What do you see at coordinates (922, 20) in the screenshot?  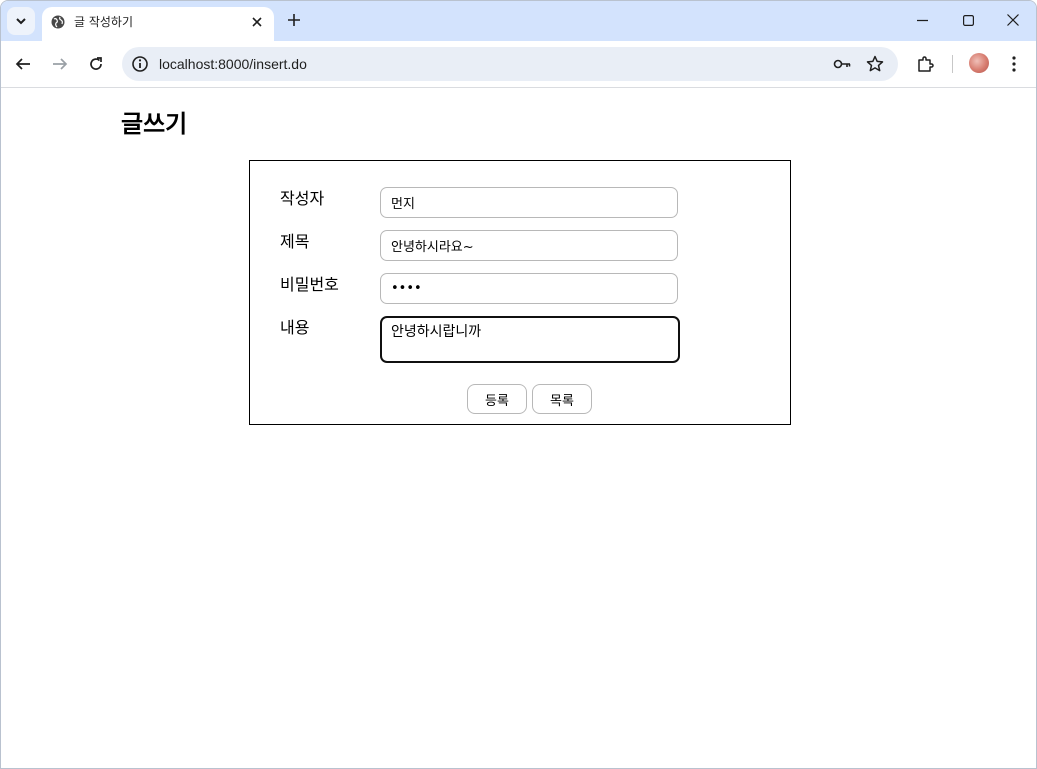 I see `minimize-icon` at bounding box center [922, 20].